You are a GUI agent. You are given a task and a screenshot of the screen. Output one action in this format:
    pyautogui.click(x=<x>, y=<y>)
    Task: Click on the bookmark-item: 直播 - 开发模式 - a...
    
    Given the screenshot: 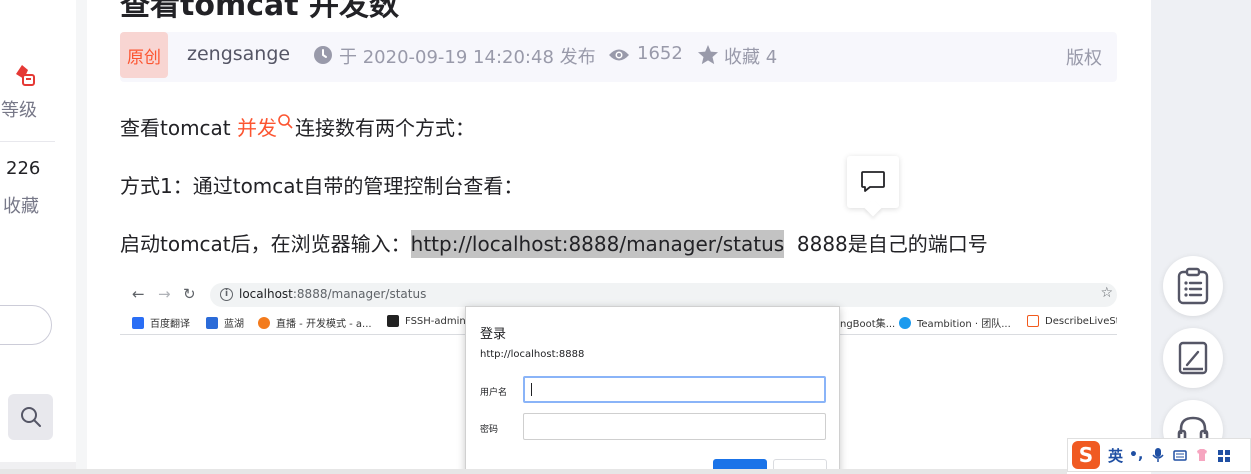 What is the action you would take?
    pyautogui.click(x=315, y=322)
    